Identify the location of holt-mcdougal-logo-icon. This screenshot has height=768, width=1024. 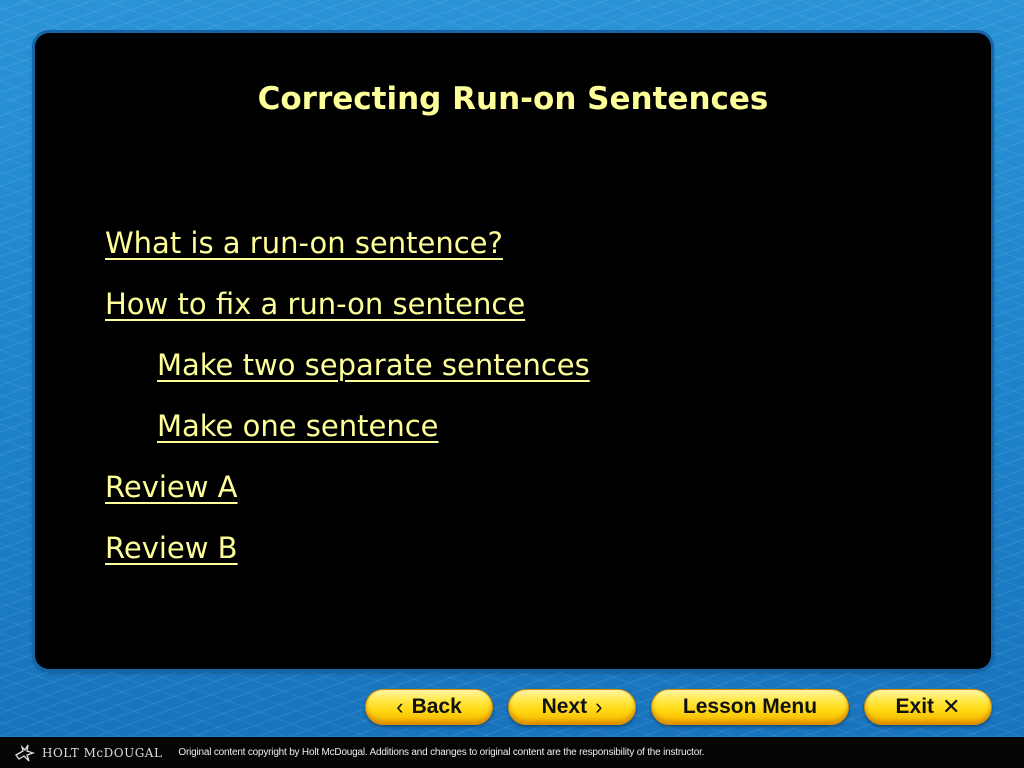
(25, 752).